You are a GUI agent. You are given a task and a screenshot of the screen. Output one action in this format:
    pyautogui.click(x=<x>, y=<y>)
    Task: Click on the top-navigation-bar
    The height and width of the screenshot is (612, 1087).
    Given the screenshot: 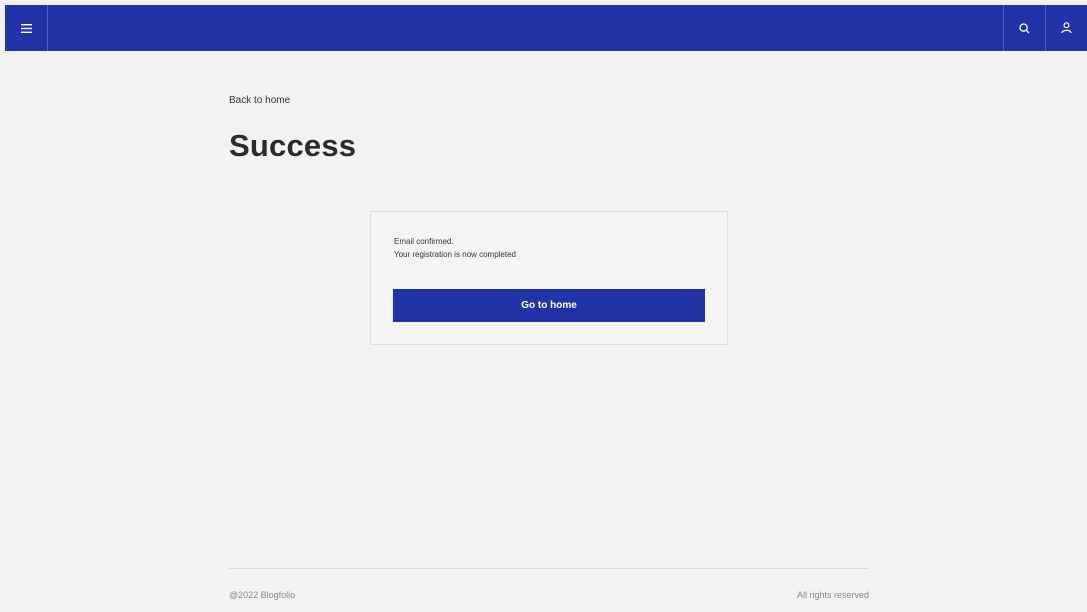 What is the action you would take?
    pyautogui.click(x=546, y=28)
    